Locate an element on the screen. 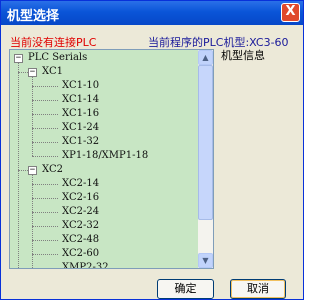  scroll-thumb is located at coordinates (205, 142).